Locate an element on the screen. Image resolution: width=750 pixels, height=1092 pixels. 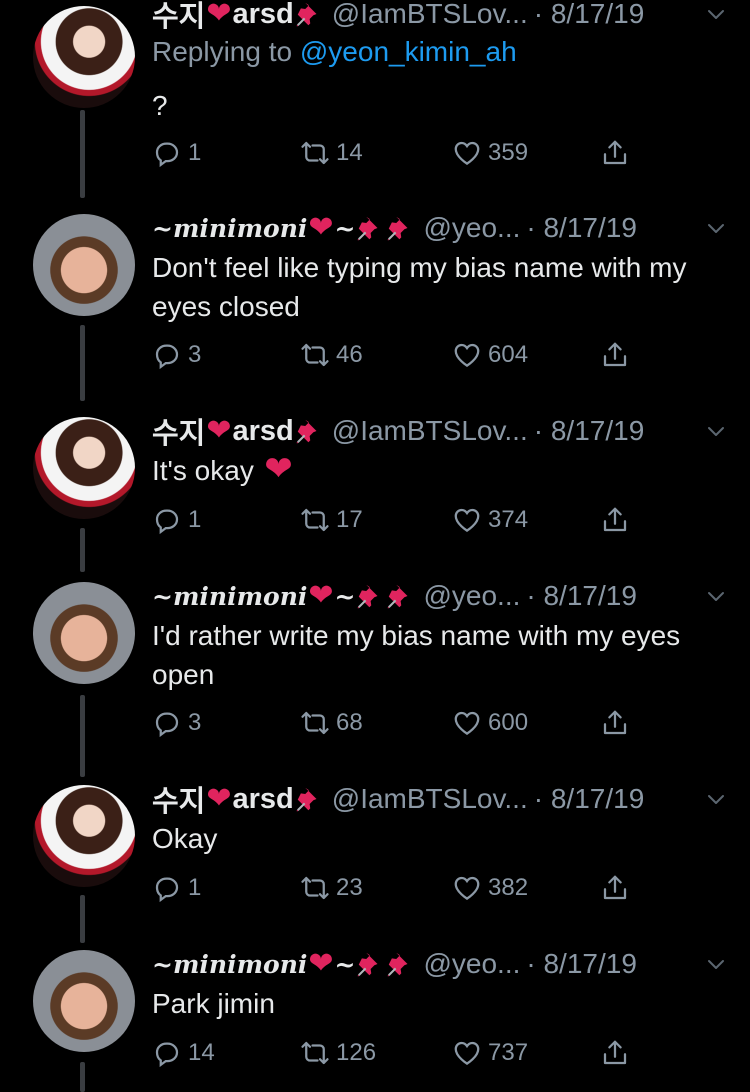
like-button: 737 is located at coordinates (490, 1053).